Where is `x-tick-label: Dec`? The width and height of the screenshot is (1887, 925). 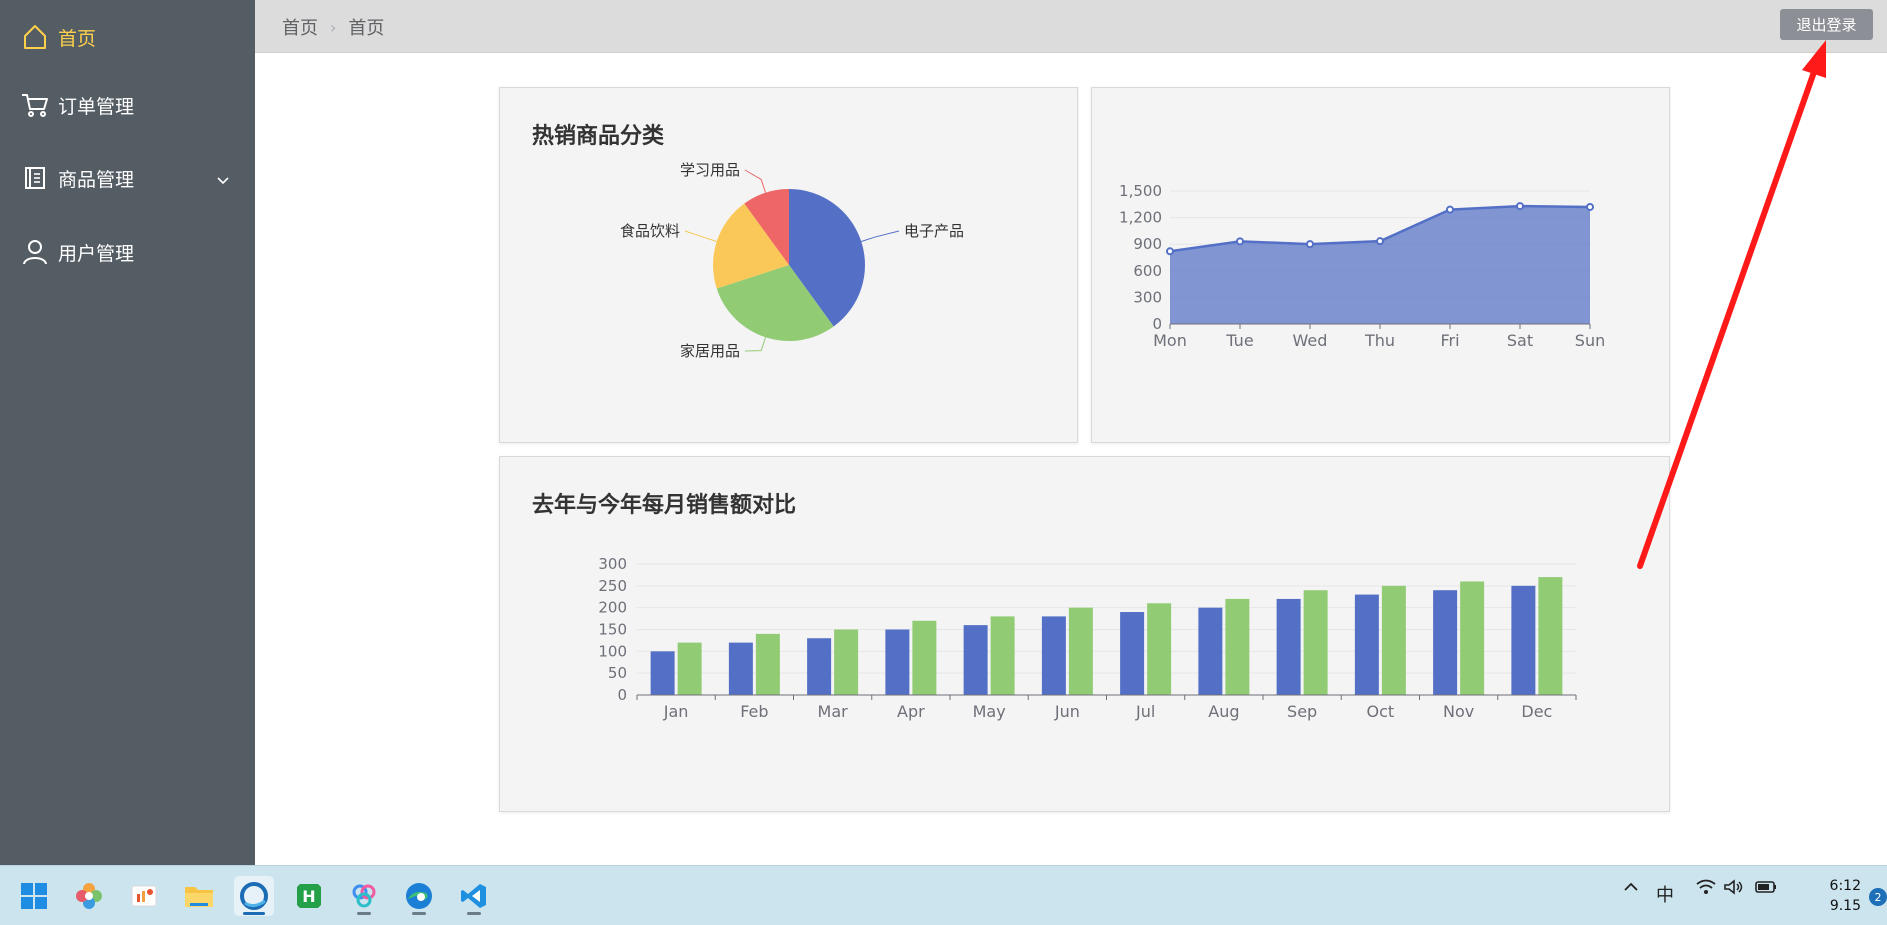
x-tick-label: Dec is located at coordinates (1536, 711).